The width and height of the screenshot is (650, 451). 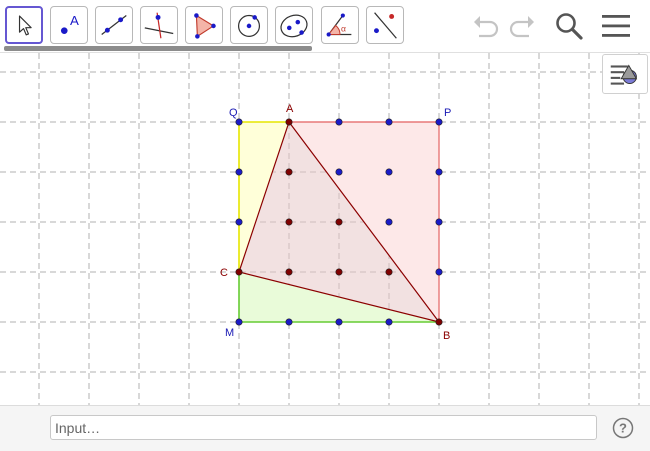 I want to click on point-label-p: P, so click(x=447, y=113).